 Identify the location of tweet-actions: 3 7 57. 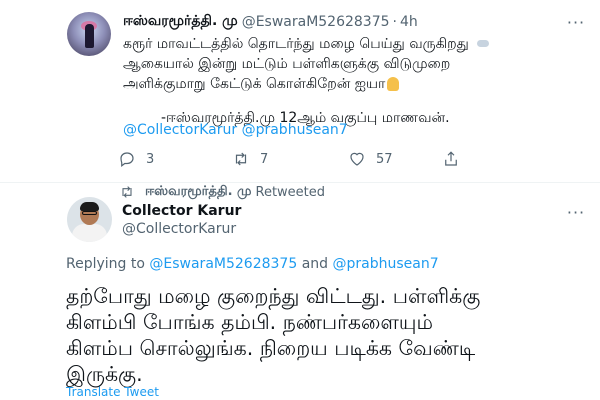
(289, 159).